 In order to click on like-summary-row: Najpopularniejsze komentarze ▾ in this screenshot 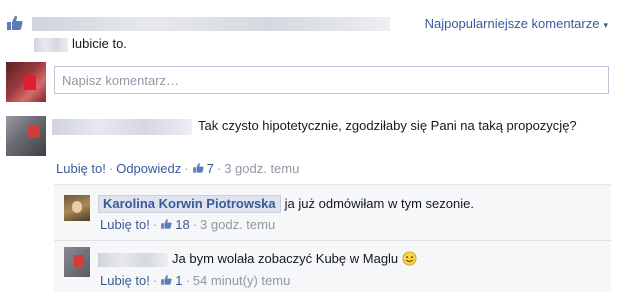, I will do `click(309, 25)`.